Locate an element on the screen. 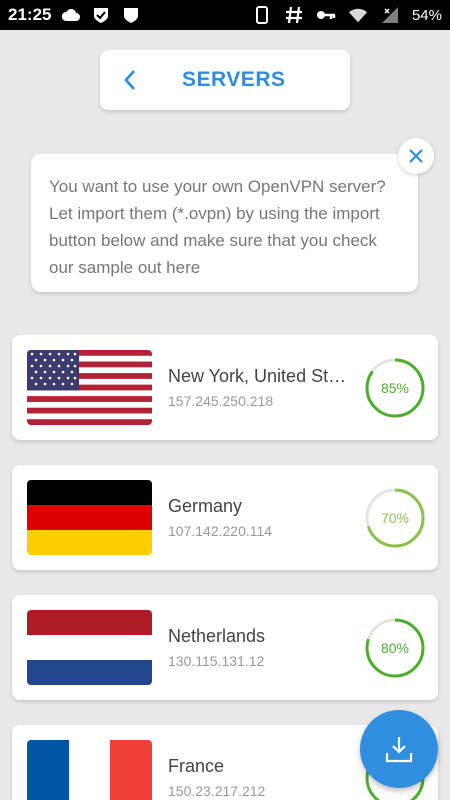 The image size is (450, 800). ping-gauge: 70% is located at coordinates (395, 518).